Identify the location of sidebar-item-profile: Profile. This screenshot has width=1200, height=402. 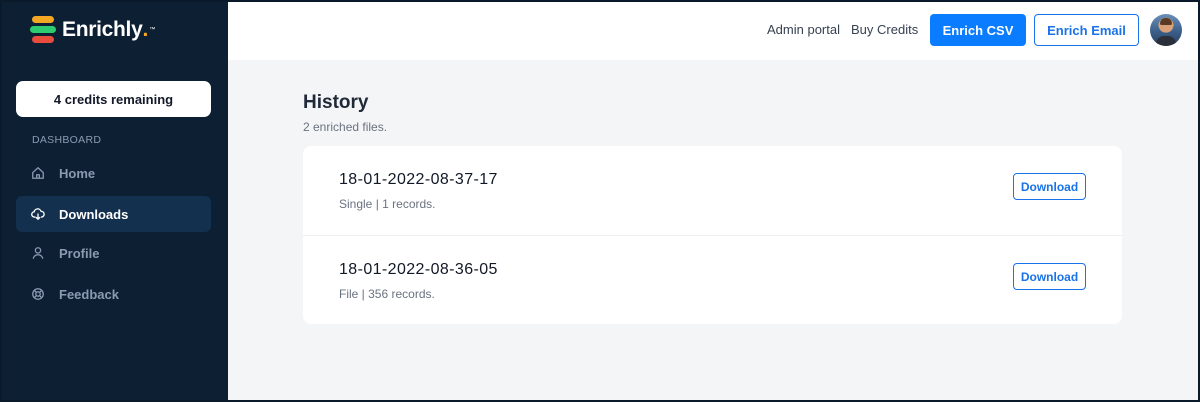
(113, 253).